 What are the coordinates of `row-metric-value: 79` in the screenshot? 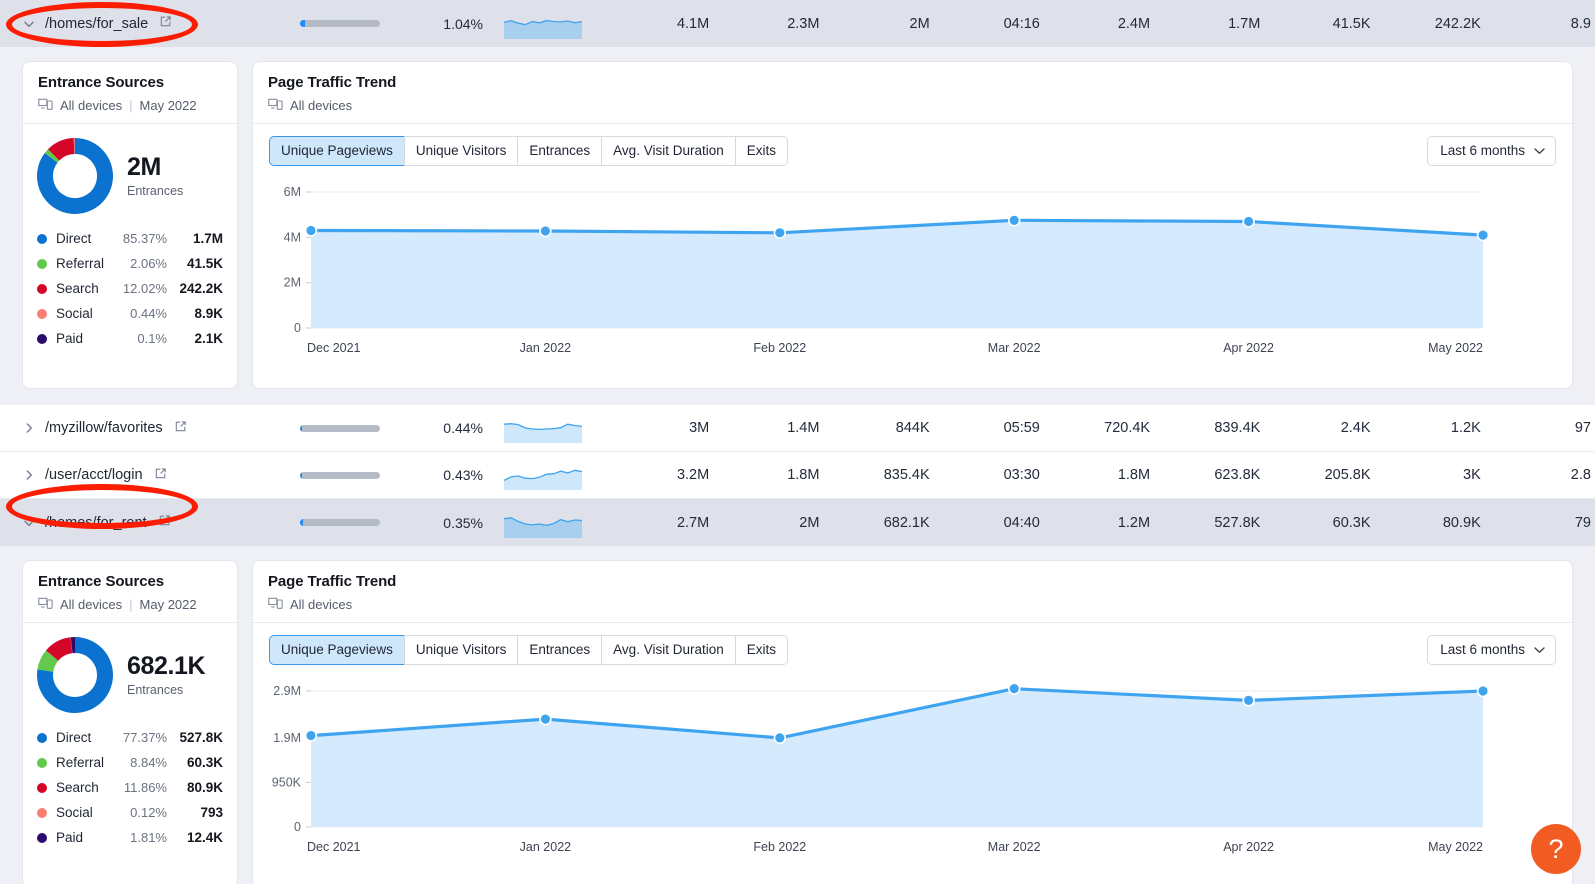 It's located at (1582, 522).